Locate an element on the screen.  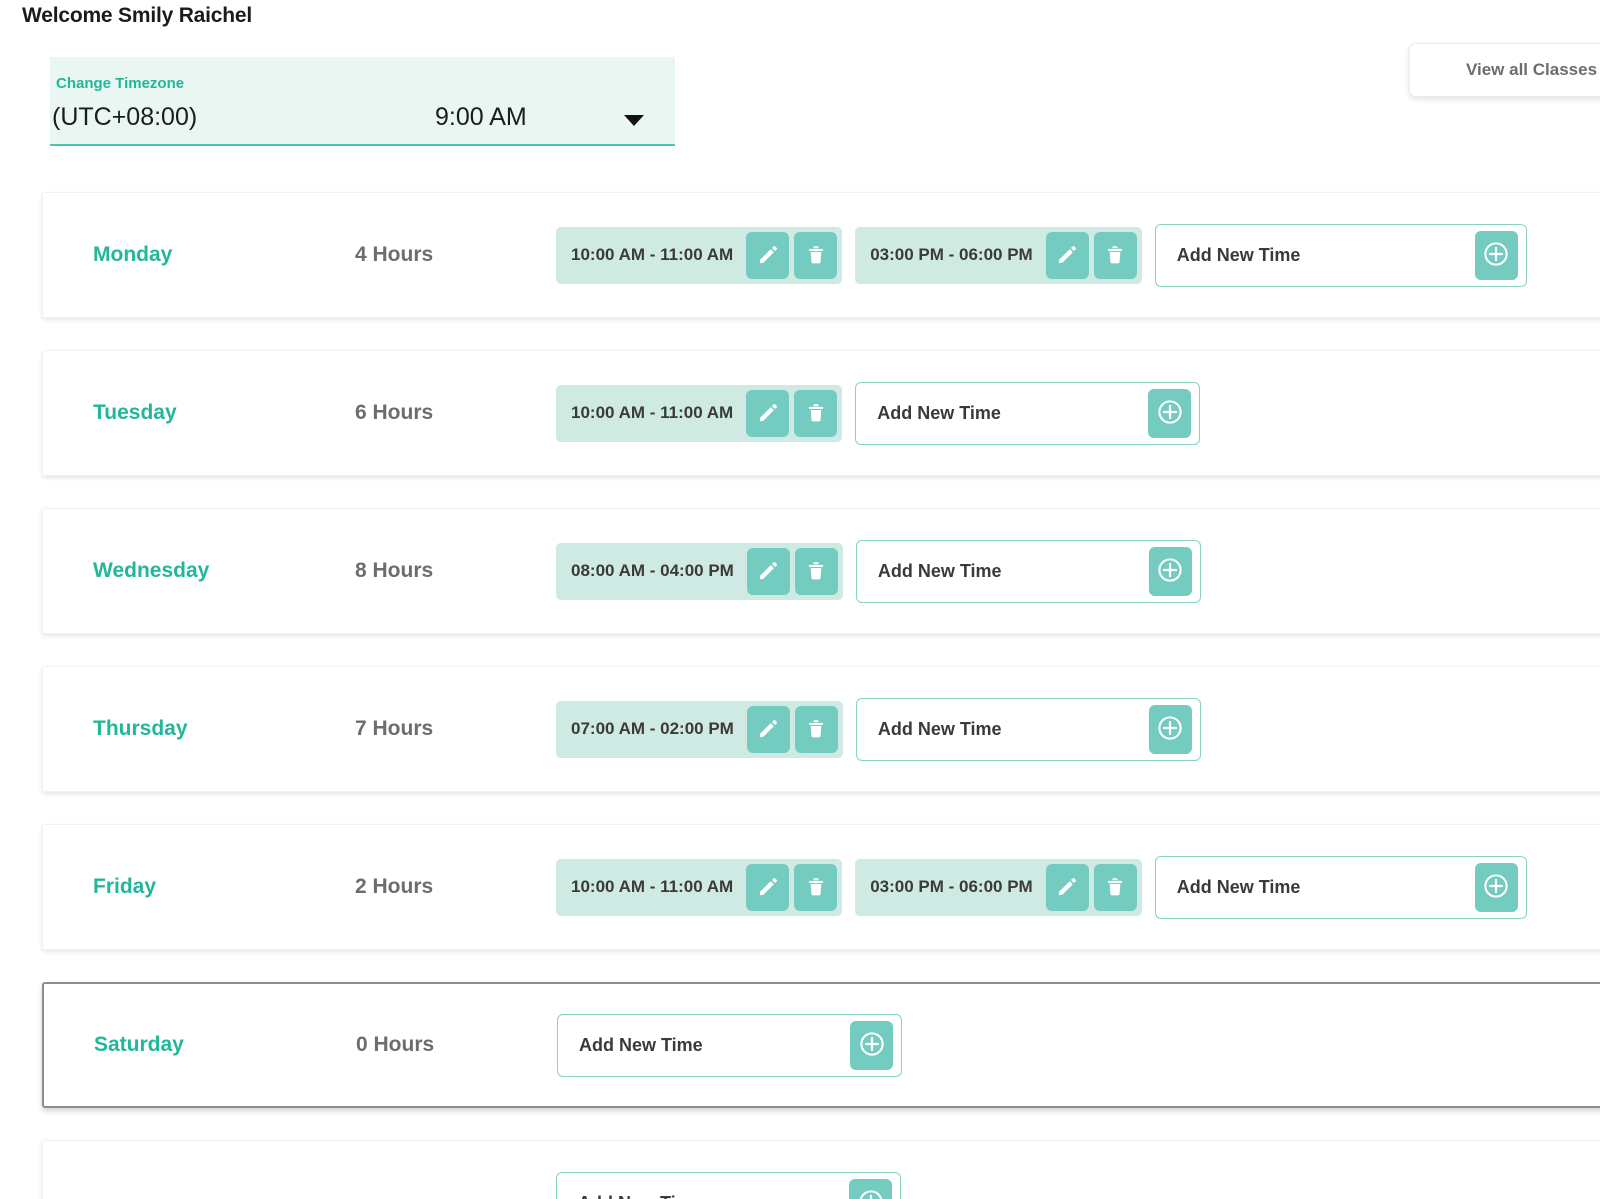
time-slot-chip: 07:00 AM - 02:00 PM is located at coordinates (699, 729).